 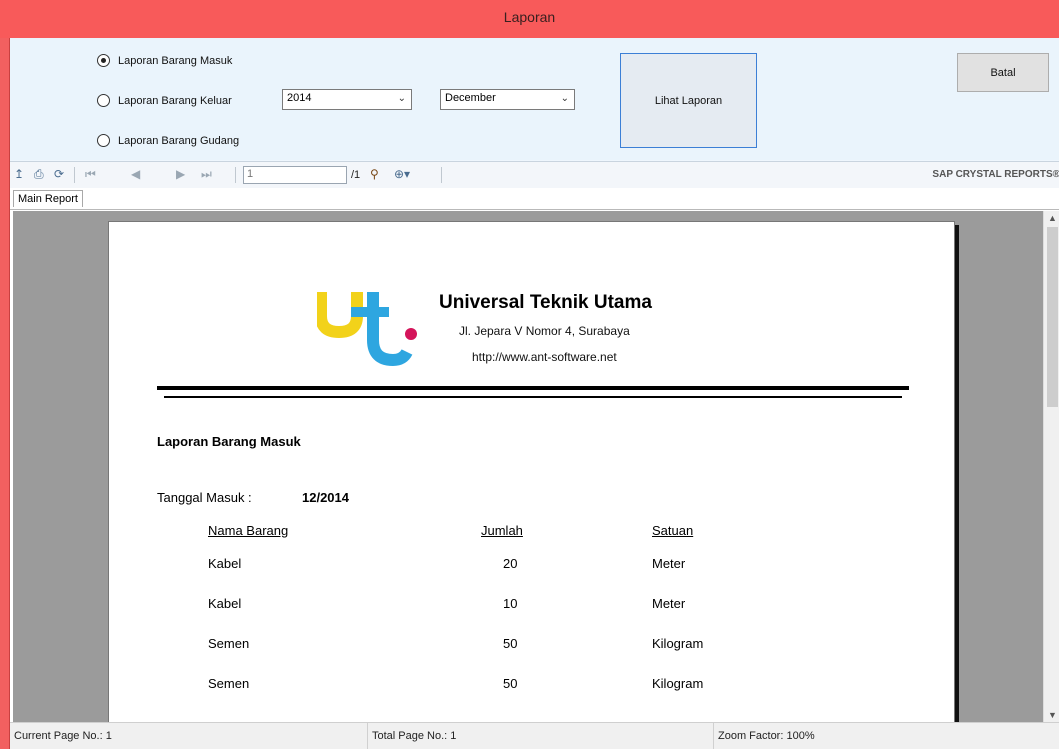 I want to click on radio-barang-gudang: Laporan Barang Gudang, so click(x=168, y=140).